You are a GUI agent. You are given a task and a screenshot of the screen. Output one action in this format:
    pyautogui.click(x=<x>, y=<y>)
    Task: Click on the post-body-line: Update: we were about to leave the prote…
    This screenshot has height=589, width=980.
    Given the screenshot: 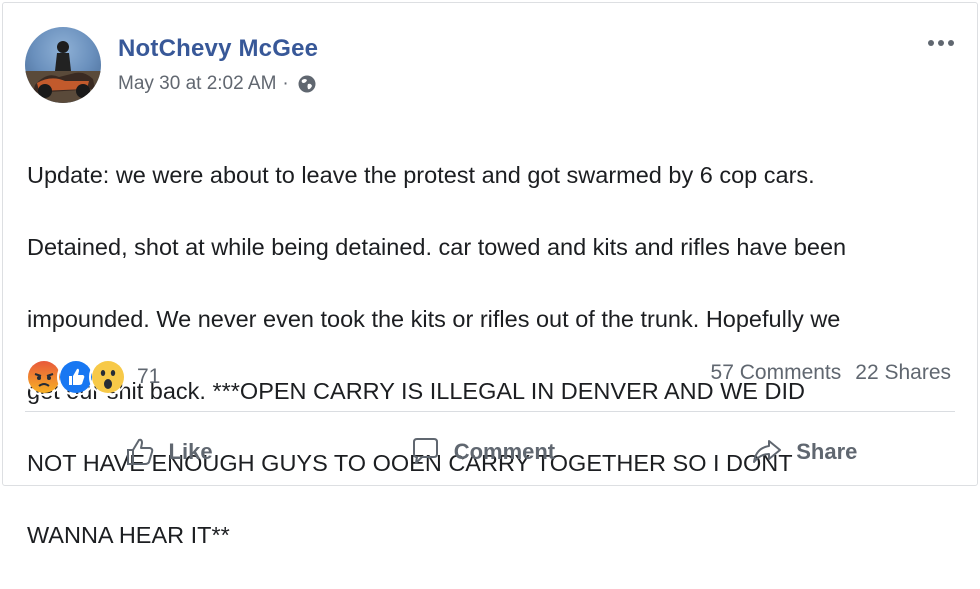 What is the action you would take?
    pyautogui.click(x=421, y=175)
    